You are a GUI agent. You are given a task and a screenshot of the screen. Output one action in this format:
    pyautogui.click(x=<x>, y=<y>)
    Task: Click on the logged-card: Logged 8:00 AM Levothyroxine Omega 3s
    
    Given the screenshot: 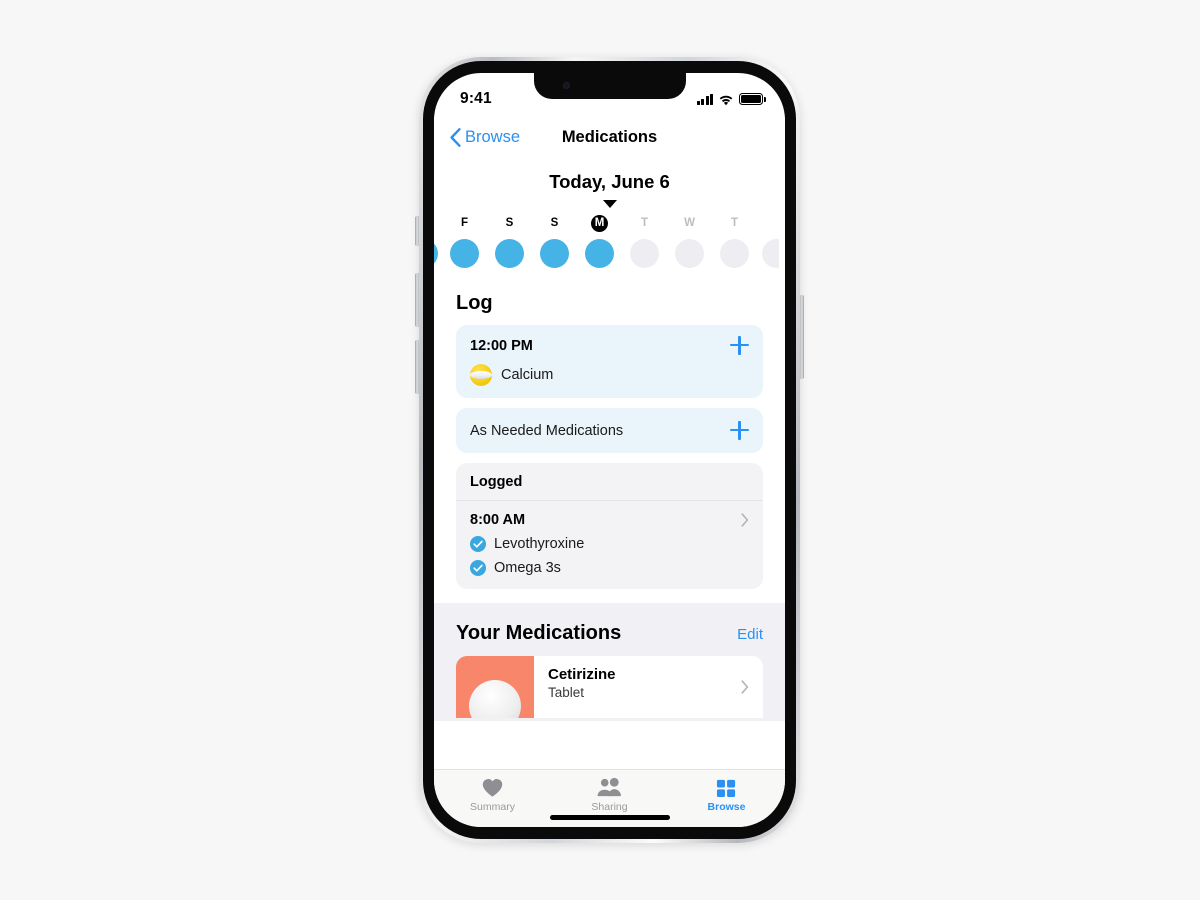 What is the action you would take?
    pyautogui.click(x=609, y=526)
    